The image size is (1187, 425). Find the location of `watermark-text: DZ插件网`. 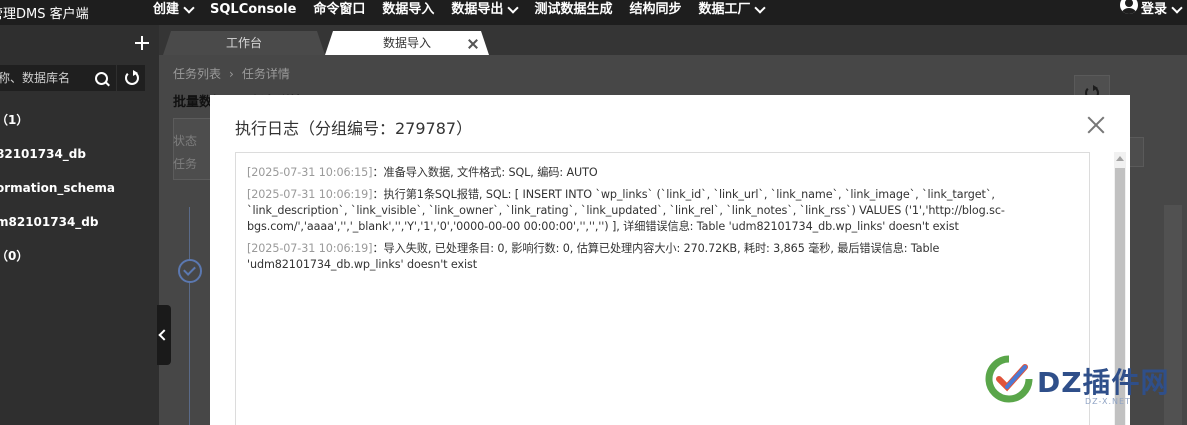

watermark-text: DZ插件网 is located at coordinates (1103, 382).